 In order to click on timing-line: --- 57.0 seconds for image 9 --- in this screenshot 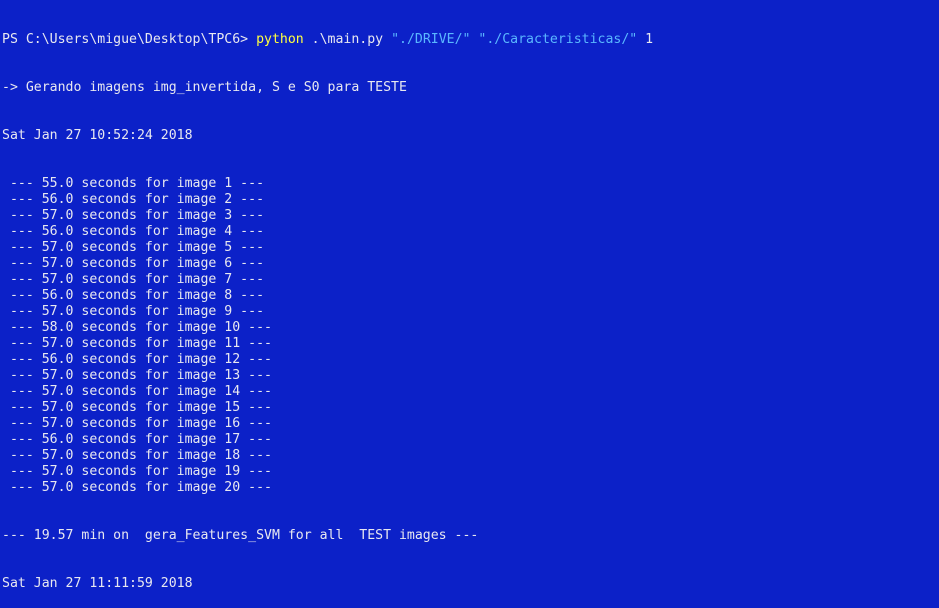, I will do `click(133, 311)`.